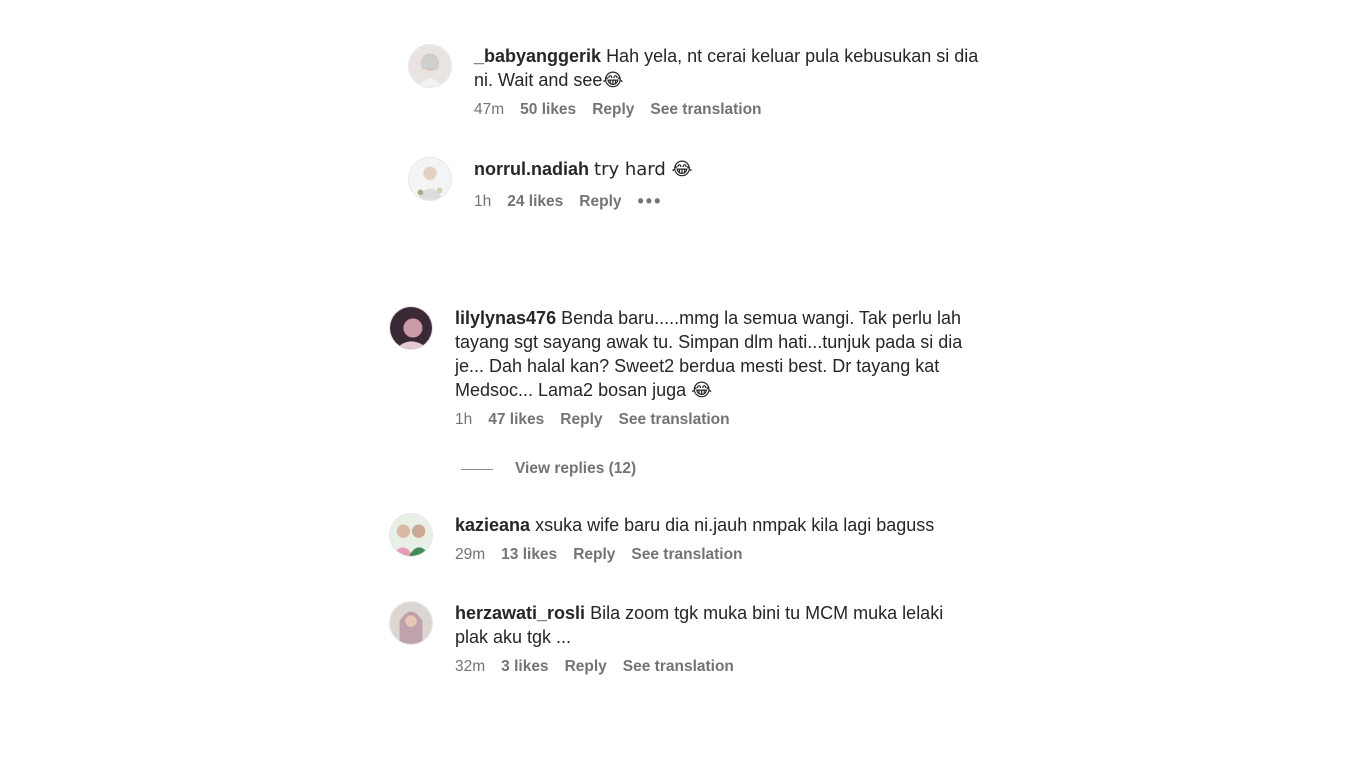 This screenshot has width=1357, height=764. What do you see at coordinates (650, 201) in the screenshot?
I see `more-options-icon: •••` at bounding box center [650, 201].